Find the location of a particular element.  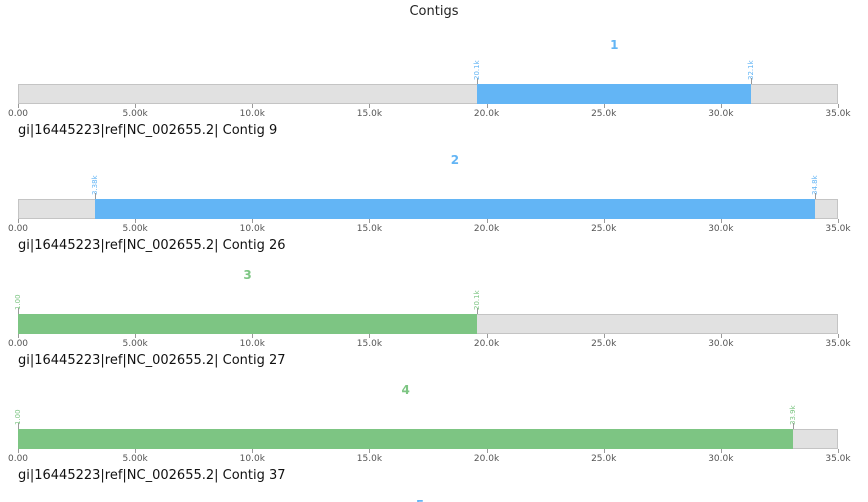

contig-number: 4 is located at coordinates (406, 390).